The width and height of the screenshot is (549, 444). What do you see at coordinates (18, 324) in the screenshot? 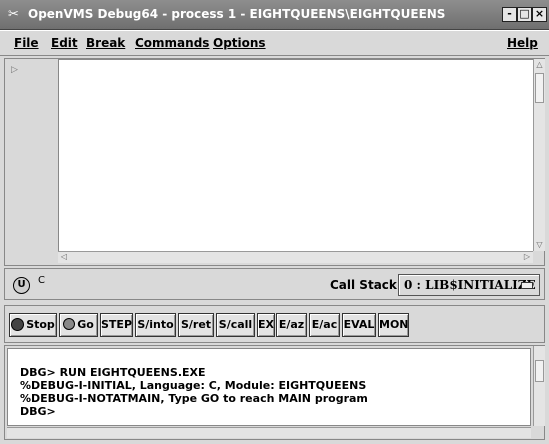
I see `stop-icon` at bounding box center [18, 324].